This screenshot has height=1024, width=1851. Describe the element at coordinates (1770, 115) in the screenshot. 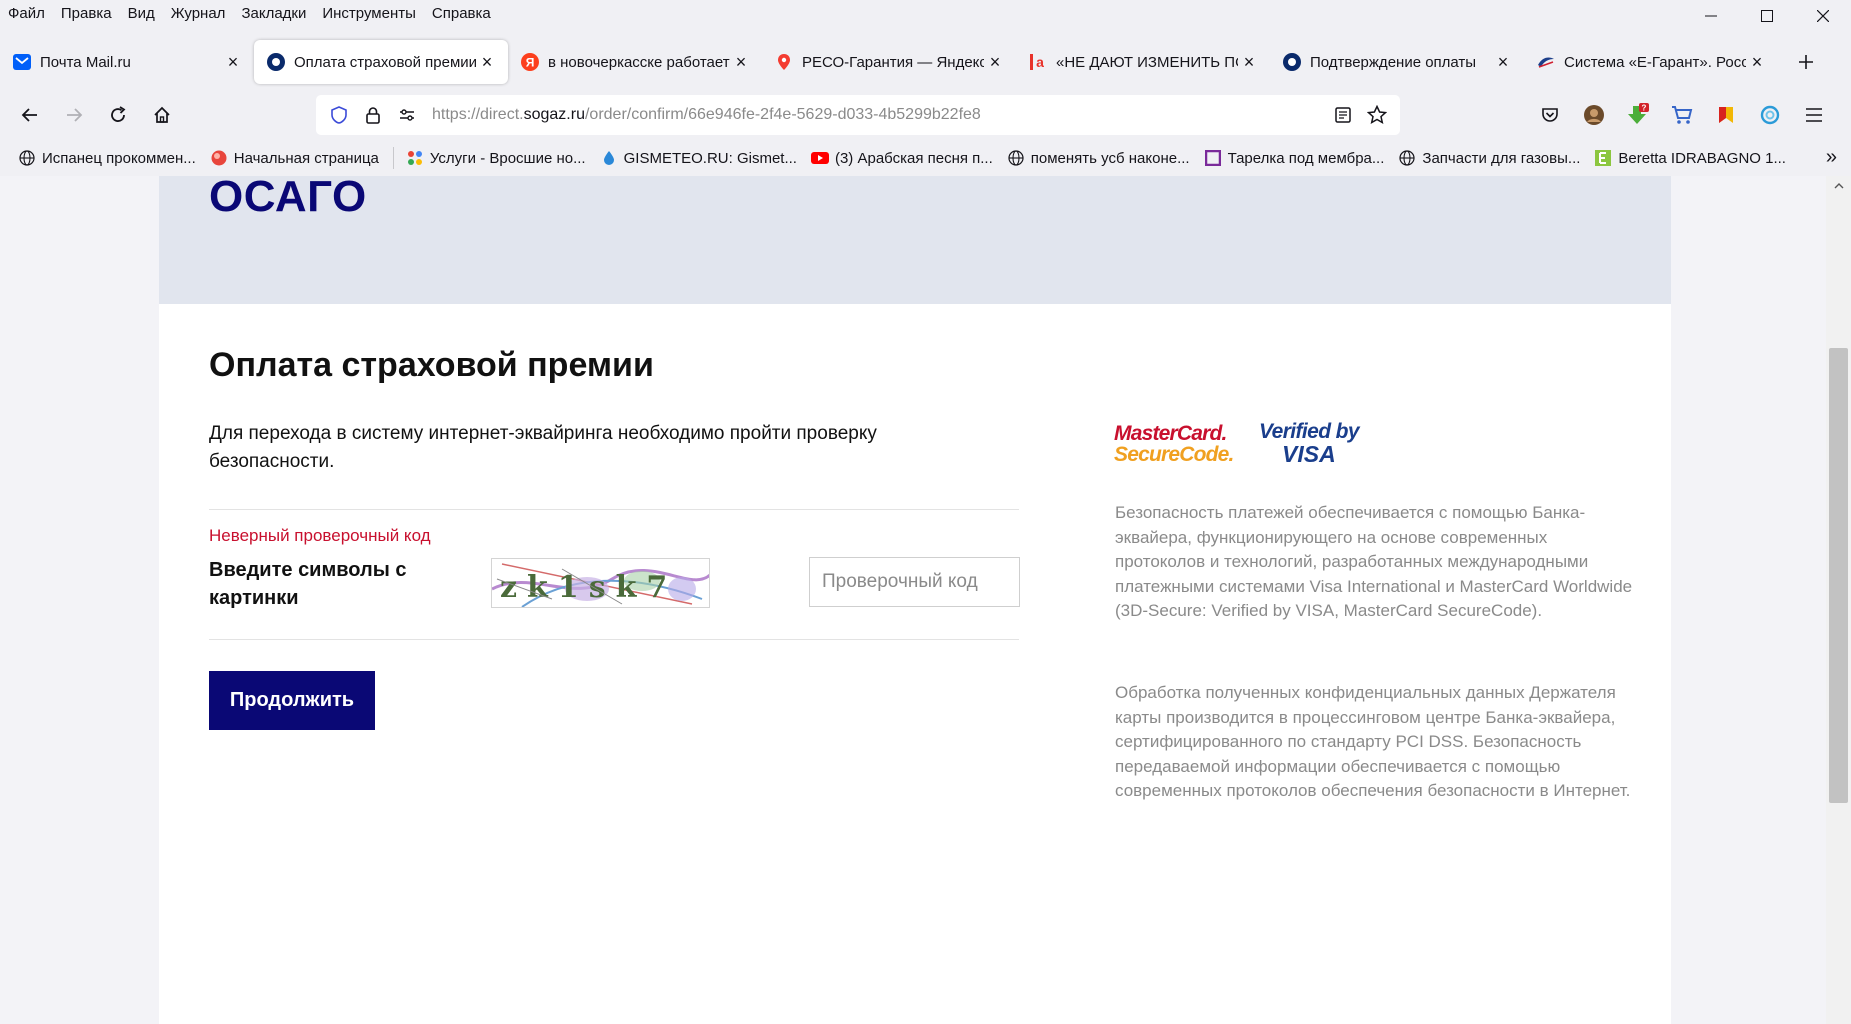

I see `vpn-extension-button` at that location.